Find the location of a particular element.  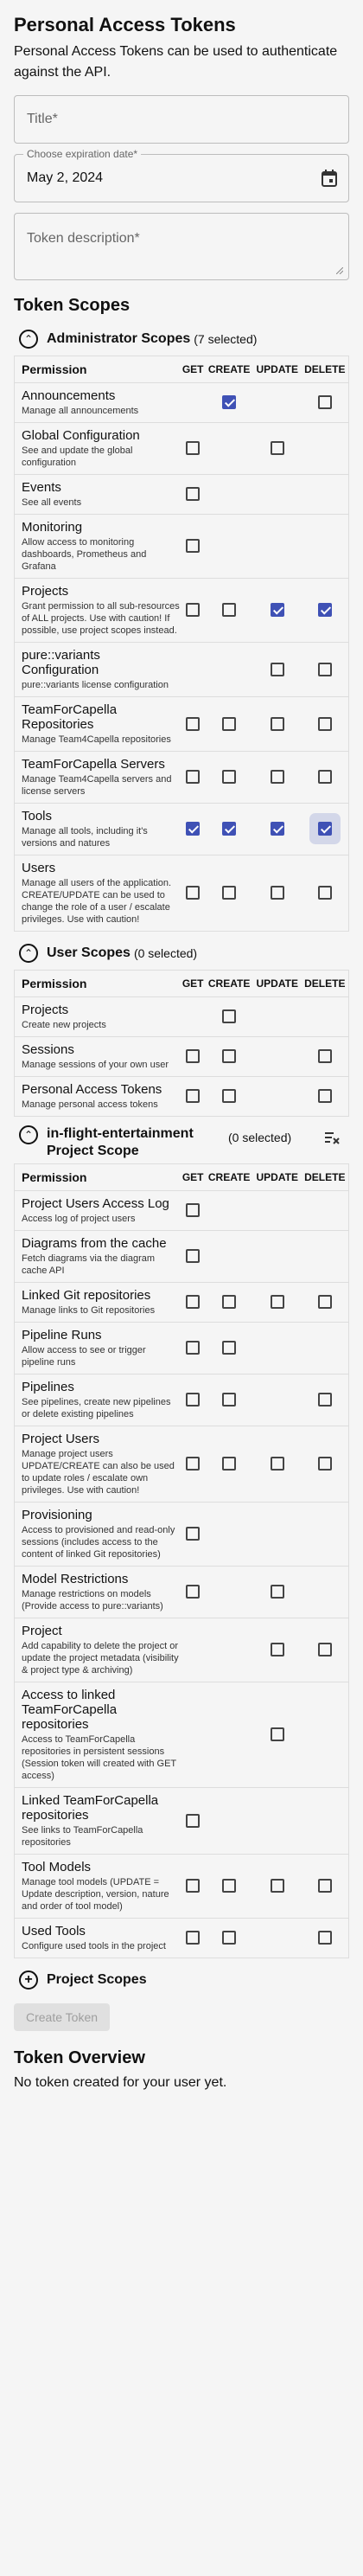

create-token-button: Create Token is located at coordinates (63, 2017).